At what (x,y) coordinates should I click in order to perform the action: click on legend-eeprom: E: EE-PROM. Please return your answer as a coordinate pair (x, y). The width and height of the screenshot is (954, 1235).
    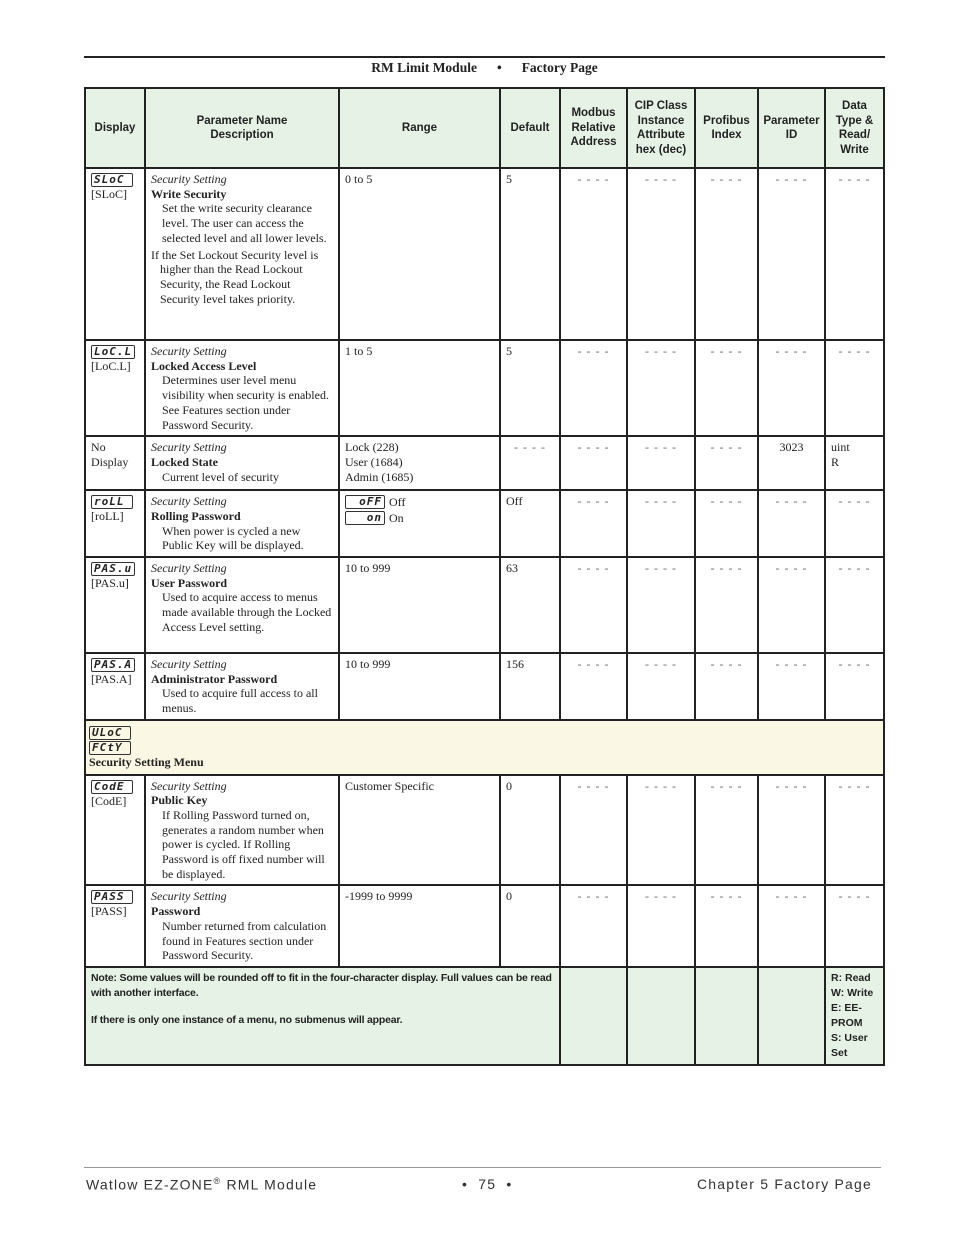
    Looking at the image, I should click on (847, 1015).